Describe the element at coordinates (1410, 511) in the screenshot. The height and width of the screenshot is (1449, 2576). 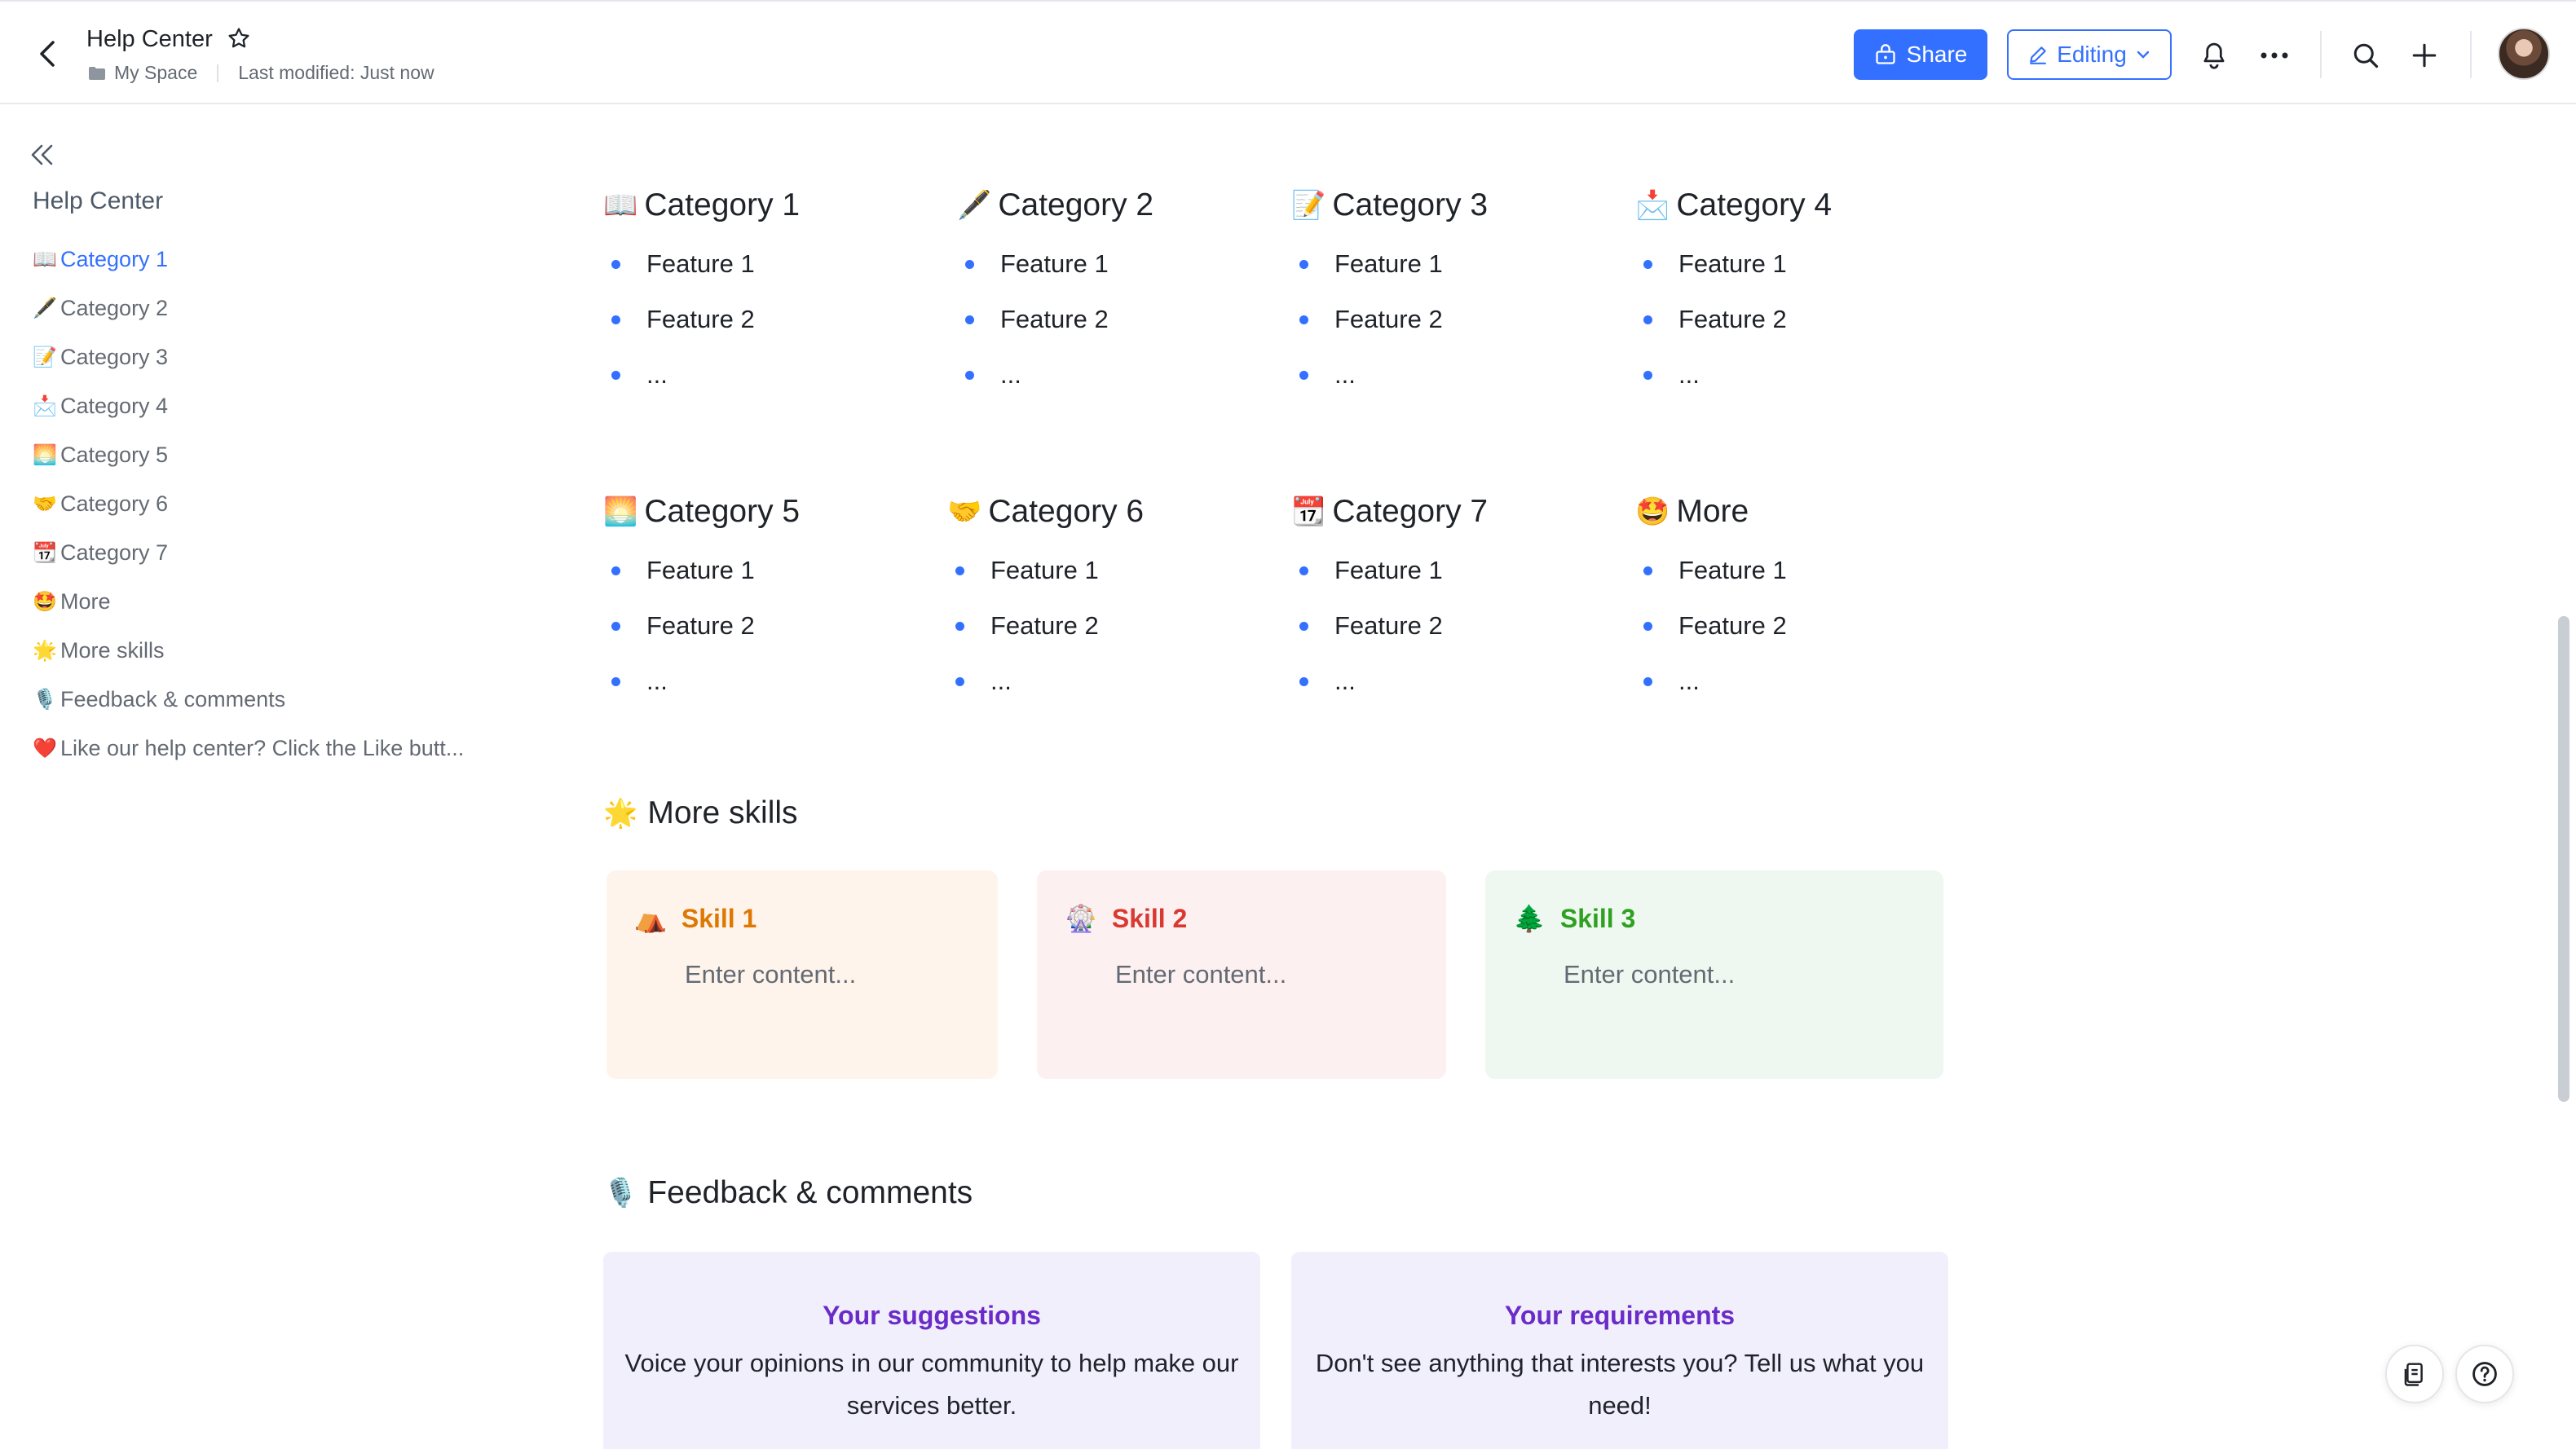
I see `category-title: Category 7` at that location.